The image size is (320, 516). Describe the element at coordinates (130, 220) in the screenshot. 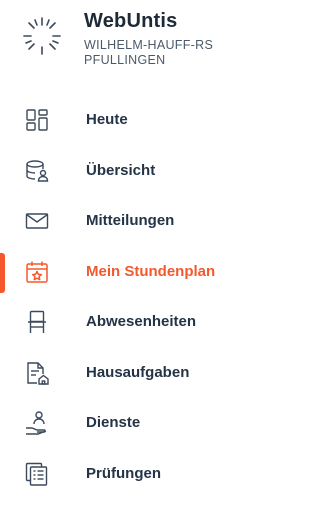

I see `nav-item-label: Mitteilungen` at that location.